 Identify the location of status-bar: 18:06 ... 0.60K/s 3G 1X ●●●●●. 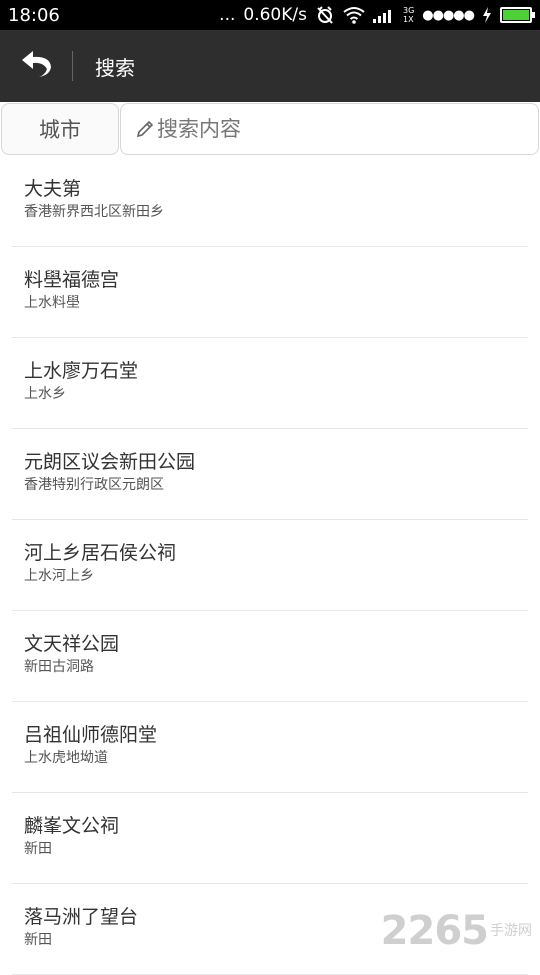
(270, 15).